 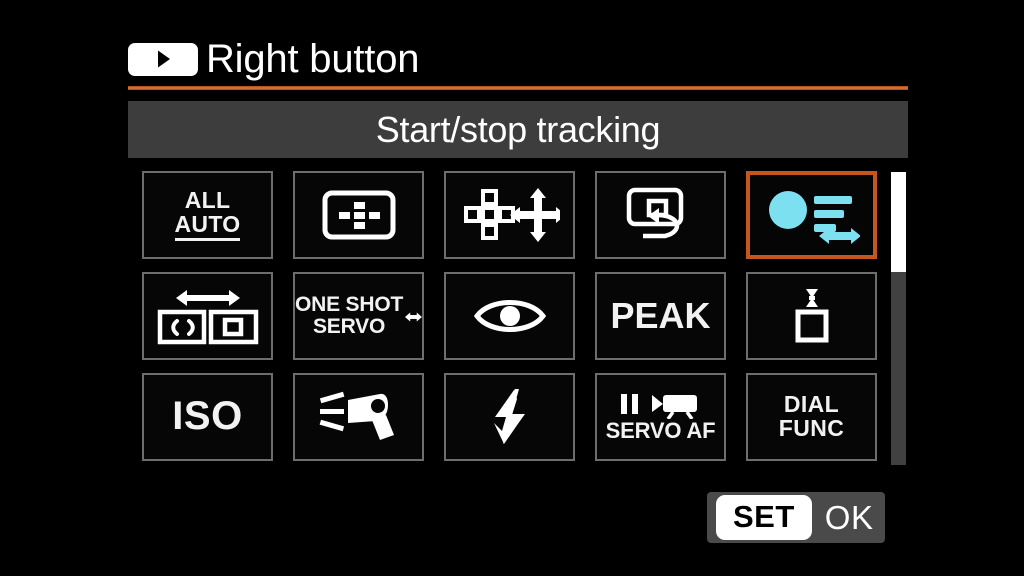 I want to click on grid-cell-af-point-return, so click(x=660, y=215).